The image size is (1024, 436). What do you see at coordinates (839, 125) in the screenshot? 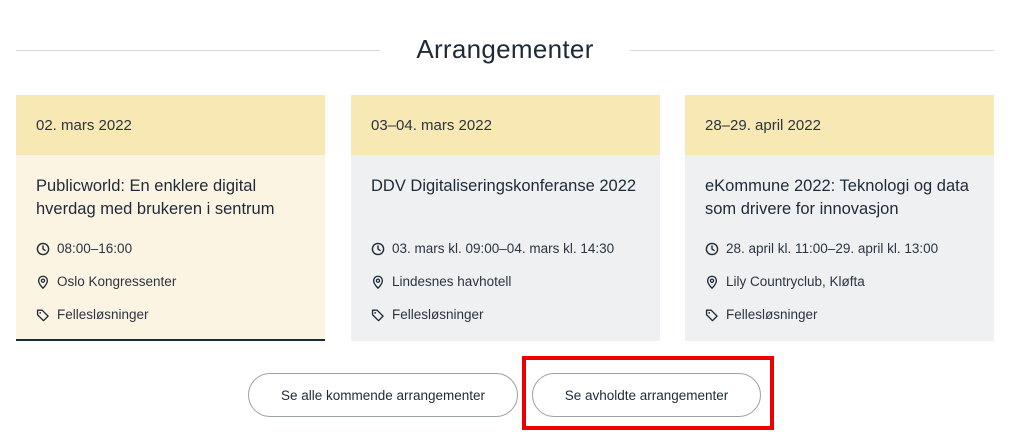
I see `event-date: 28–29. april 2022` at bounding box center [839, 125].